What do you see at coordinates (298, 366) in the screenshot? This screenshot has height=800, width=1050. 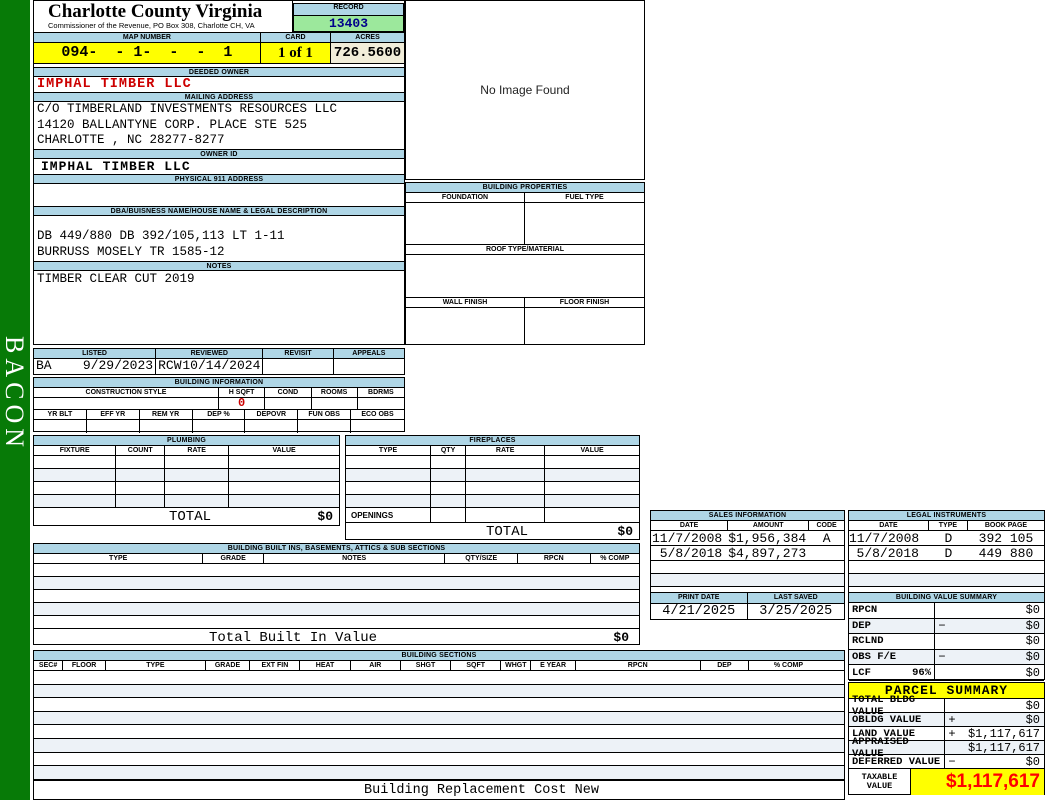 I see `revisit-value` at bounding box center [298, 366].